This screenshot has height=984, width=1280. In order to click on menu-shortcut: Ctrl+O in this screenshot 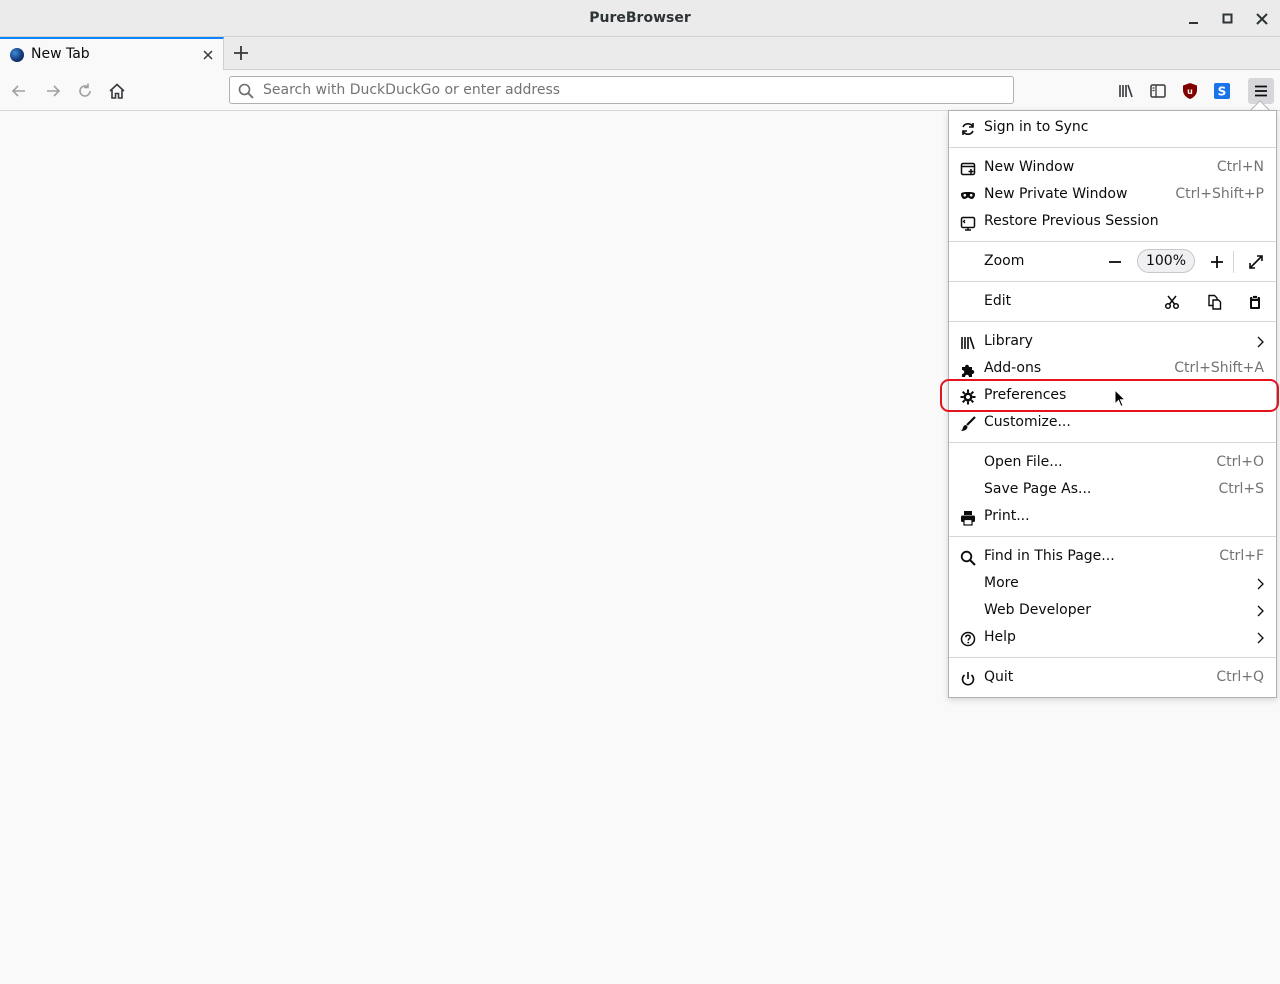, I will do `click(1240, 462)`.